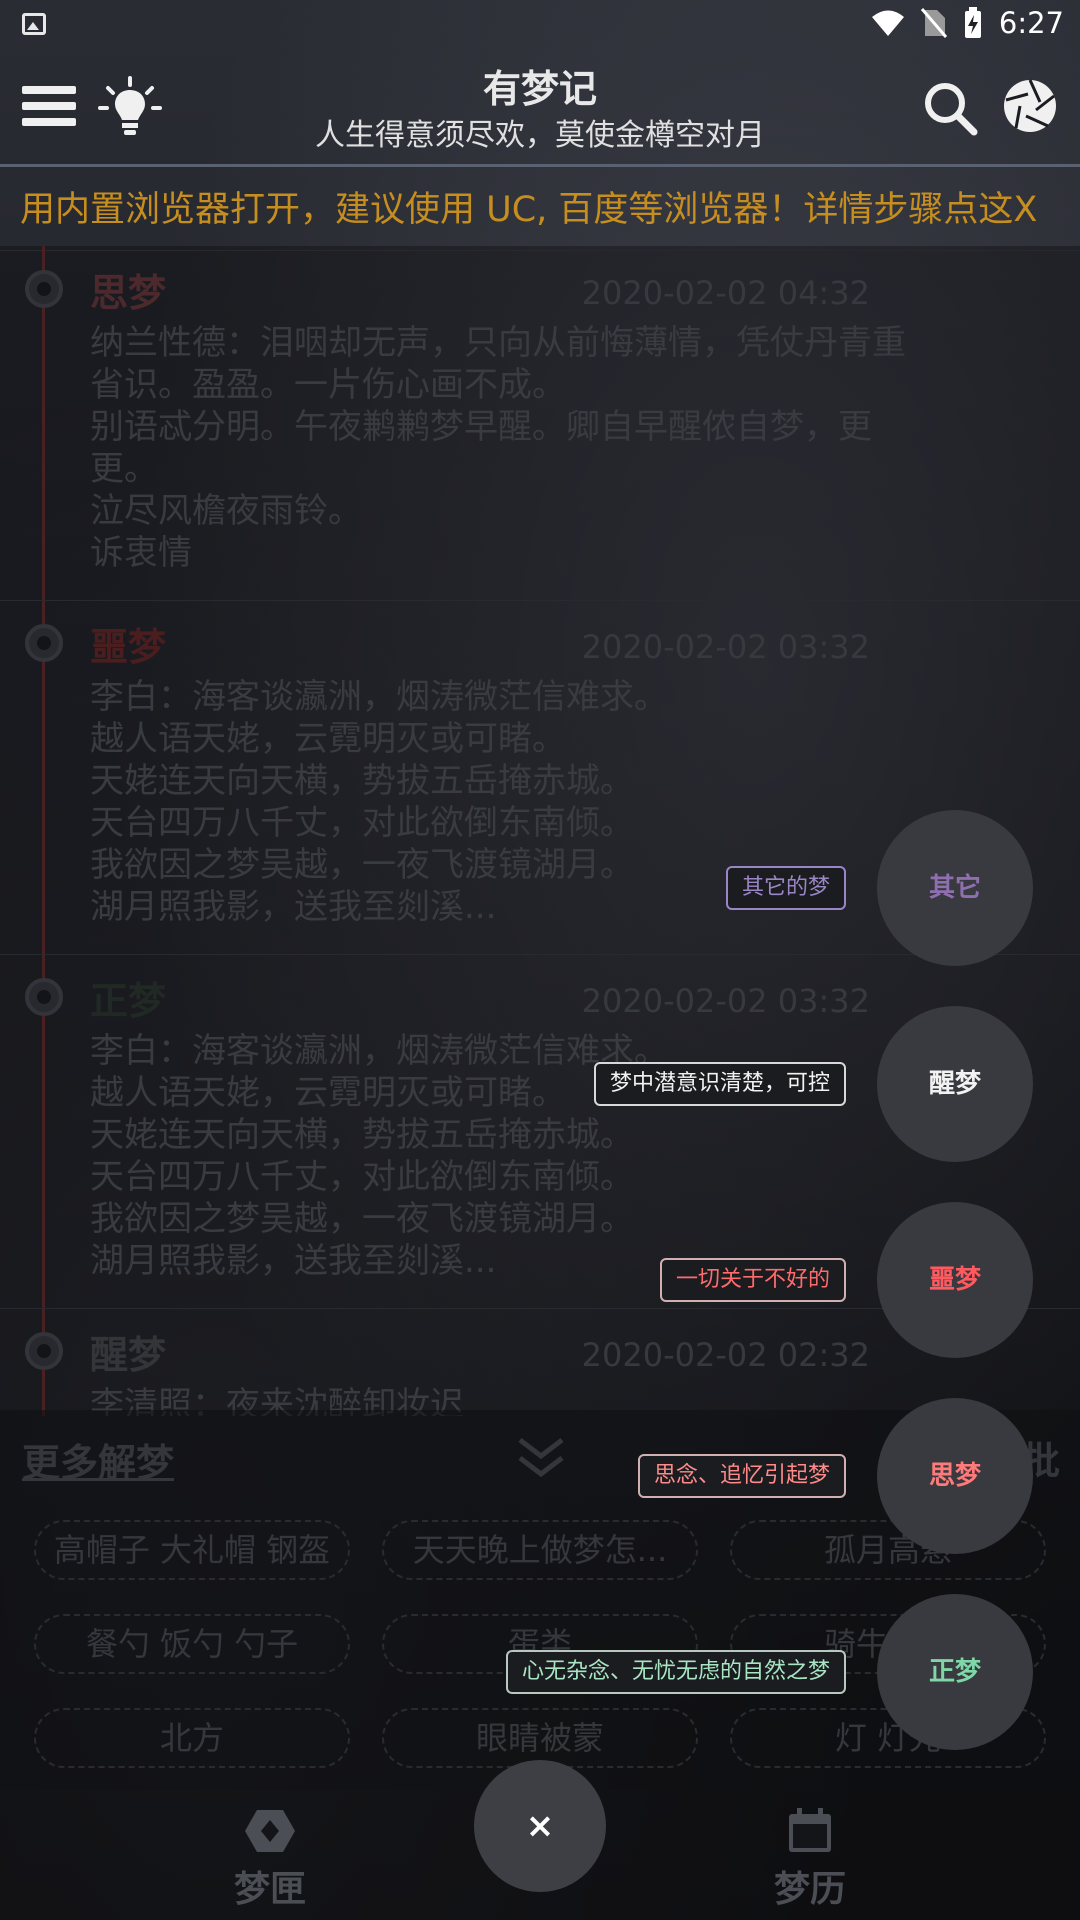  I want to click on status-bar: 6:27, so click(540, 25).